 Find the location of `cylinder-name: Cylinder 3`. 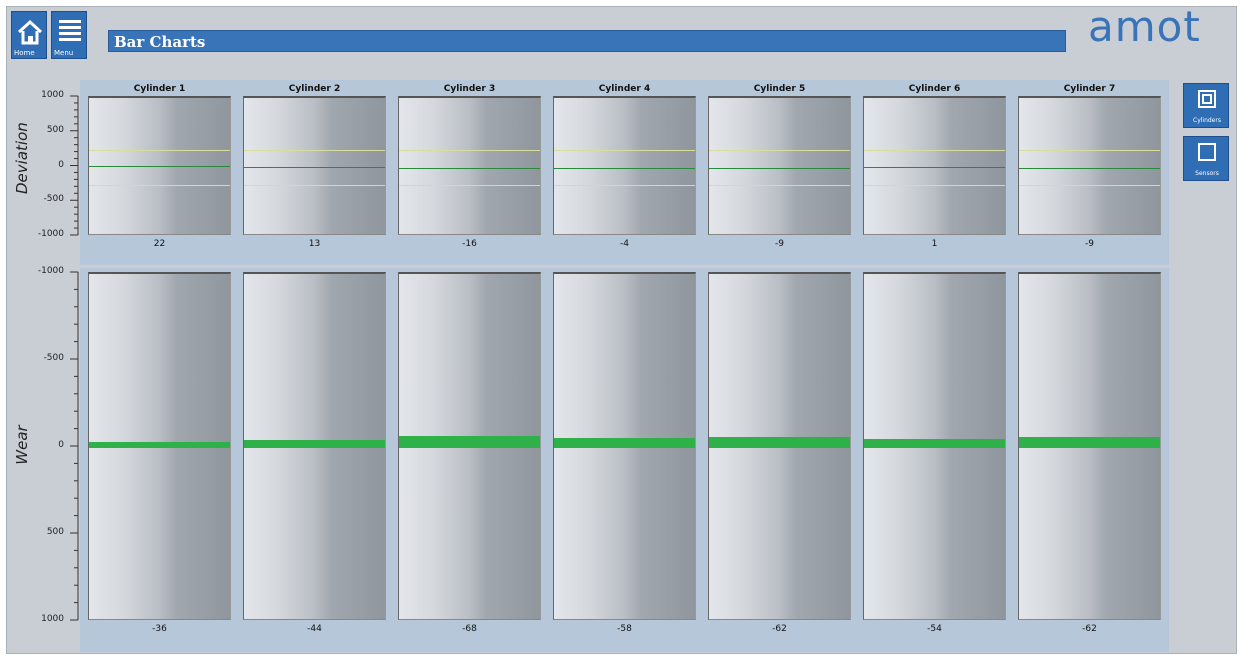

cylinder-name: Cylinder 3 is located at coordinates (469, 89).